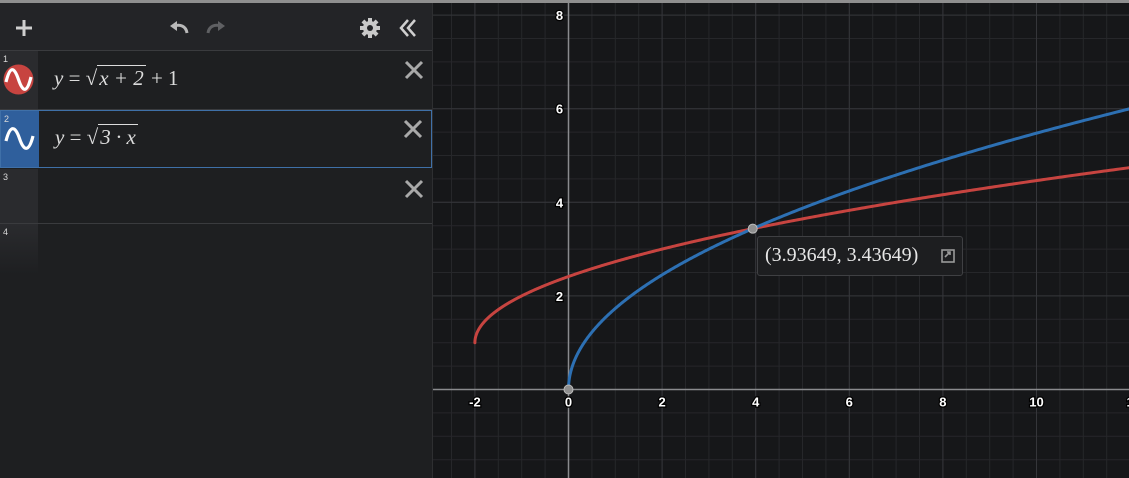 Image resolution: width=1129 pixels, height=478 pixels. I want to click on collapse-icon, so click(407, 28).